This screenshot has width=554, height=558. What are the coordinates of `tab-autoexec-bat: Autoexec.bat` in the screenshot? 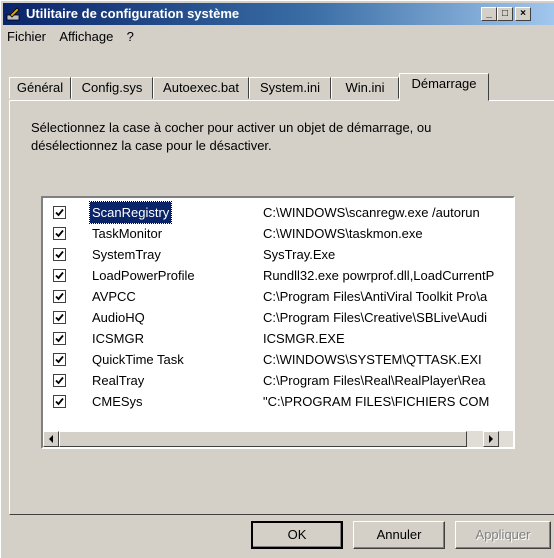 It's located at (201, 88).